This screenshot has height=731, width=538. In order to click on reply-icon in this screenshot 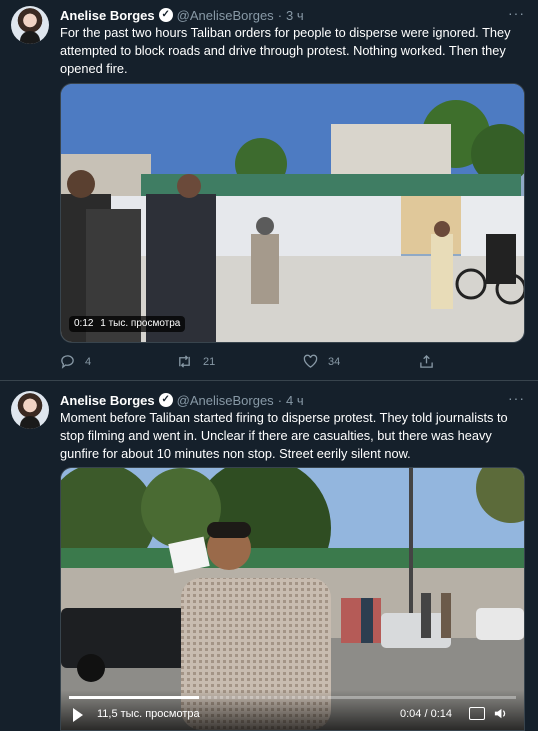, I will do `click(67, 362)`.